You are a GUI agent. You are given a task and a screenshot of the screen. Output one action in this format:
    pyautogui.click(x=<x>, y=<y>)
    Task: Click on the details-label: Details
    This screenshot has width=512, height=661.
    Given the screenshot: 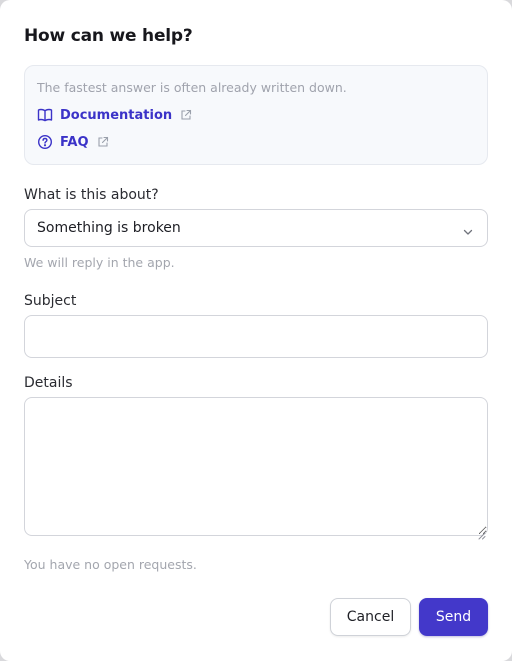 What is the action you would take?
    pyautogui.click(x=48, y=383)
    